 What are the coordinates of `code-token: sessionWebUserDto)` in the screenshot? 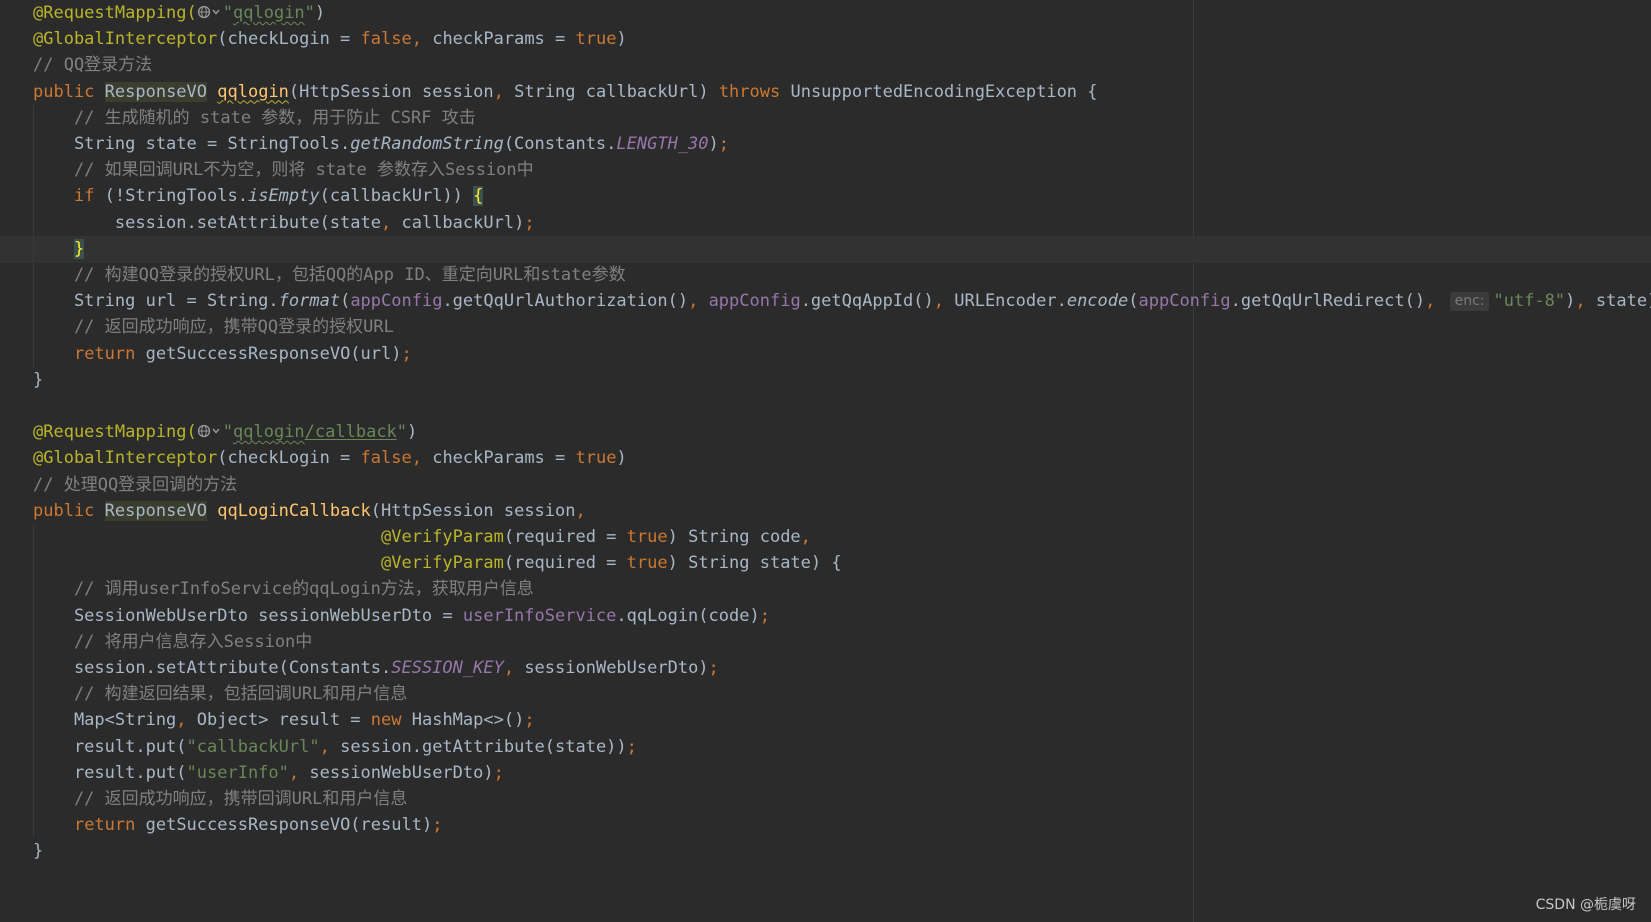 It's located at (616, 668).